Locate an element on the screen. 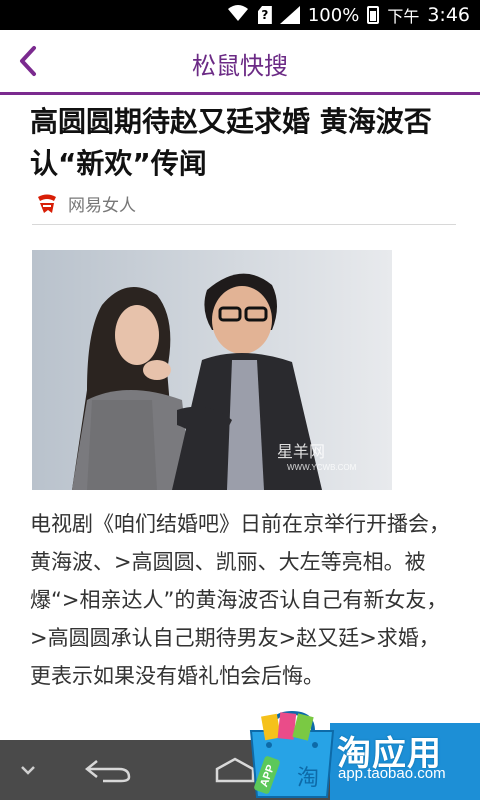  nav-back-button is located at coordinates (107, 770).